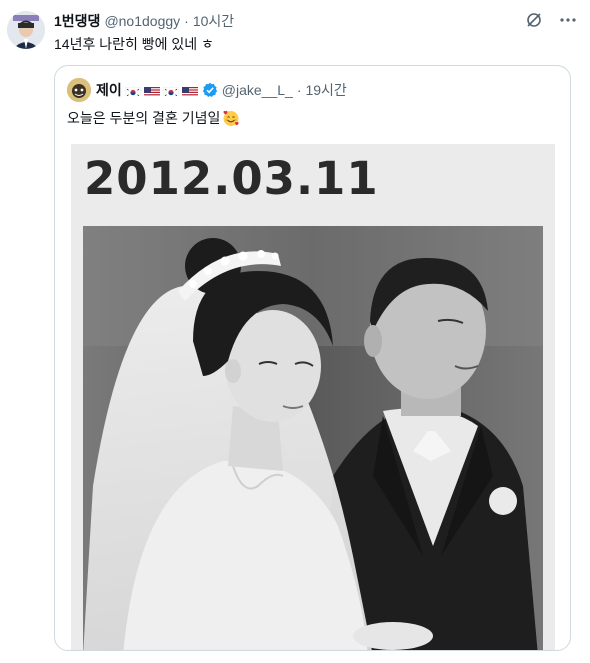 This screenshot has width=590, height=663. I want to click on tweet-text: 14년후 나란히 빵에 있네 ㅎ, so click(134, 44).